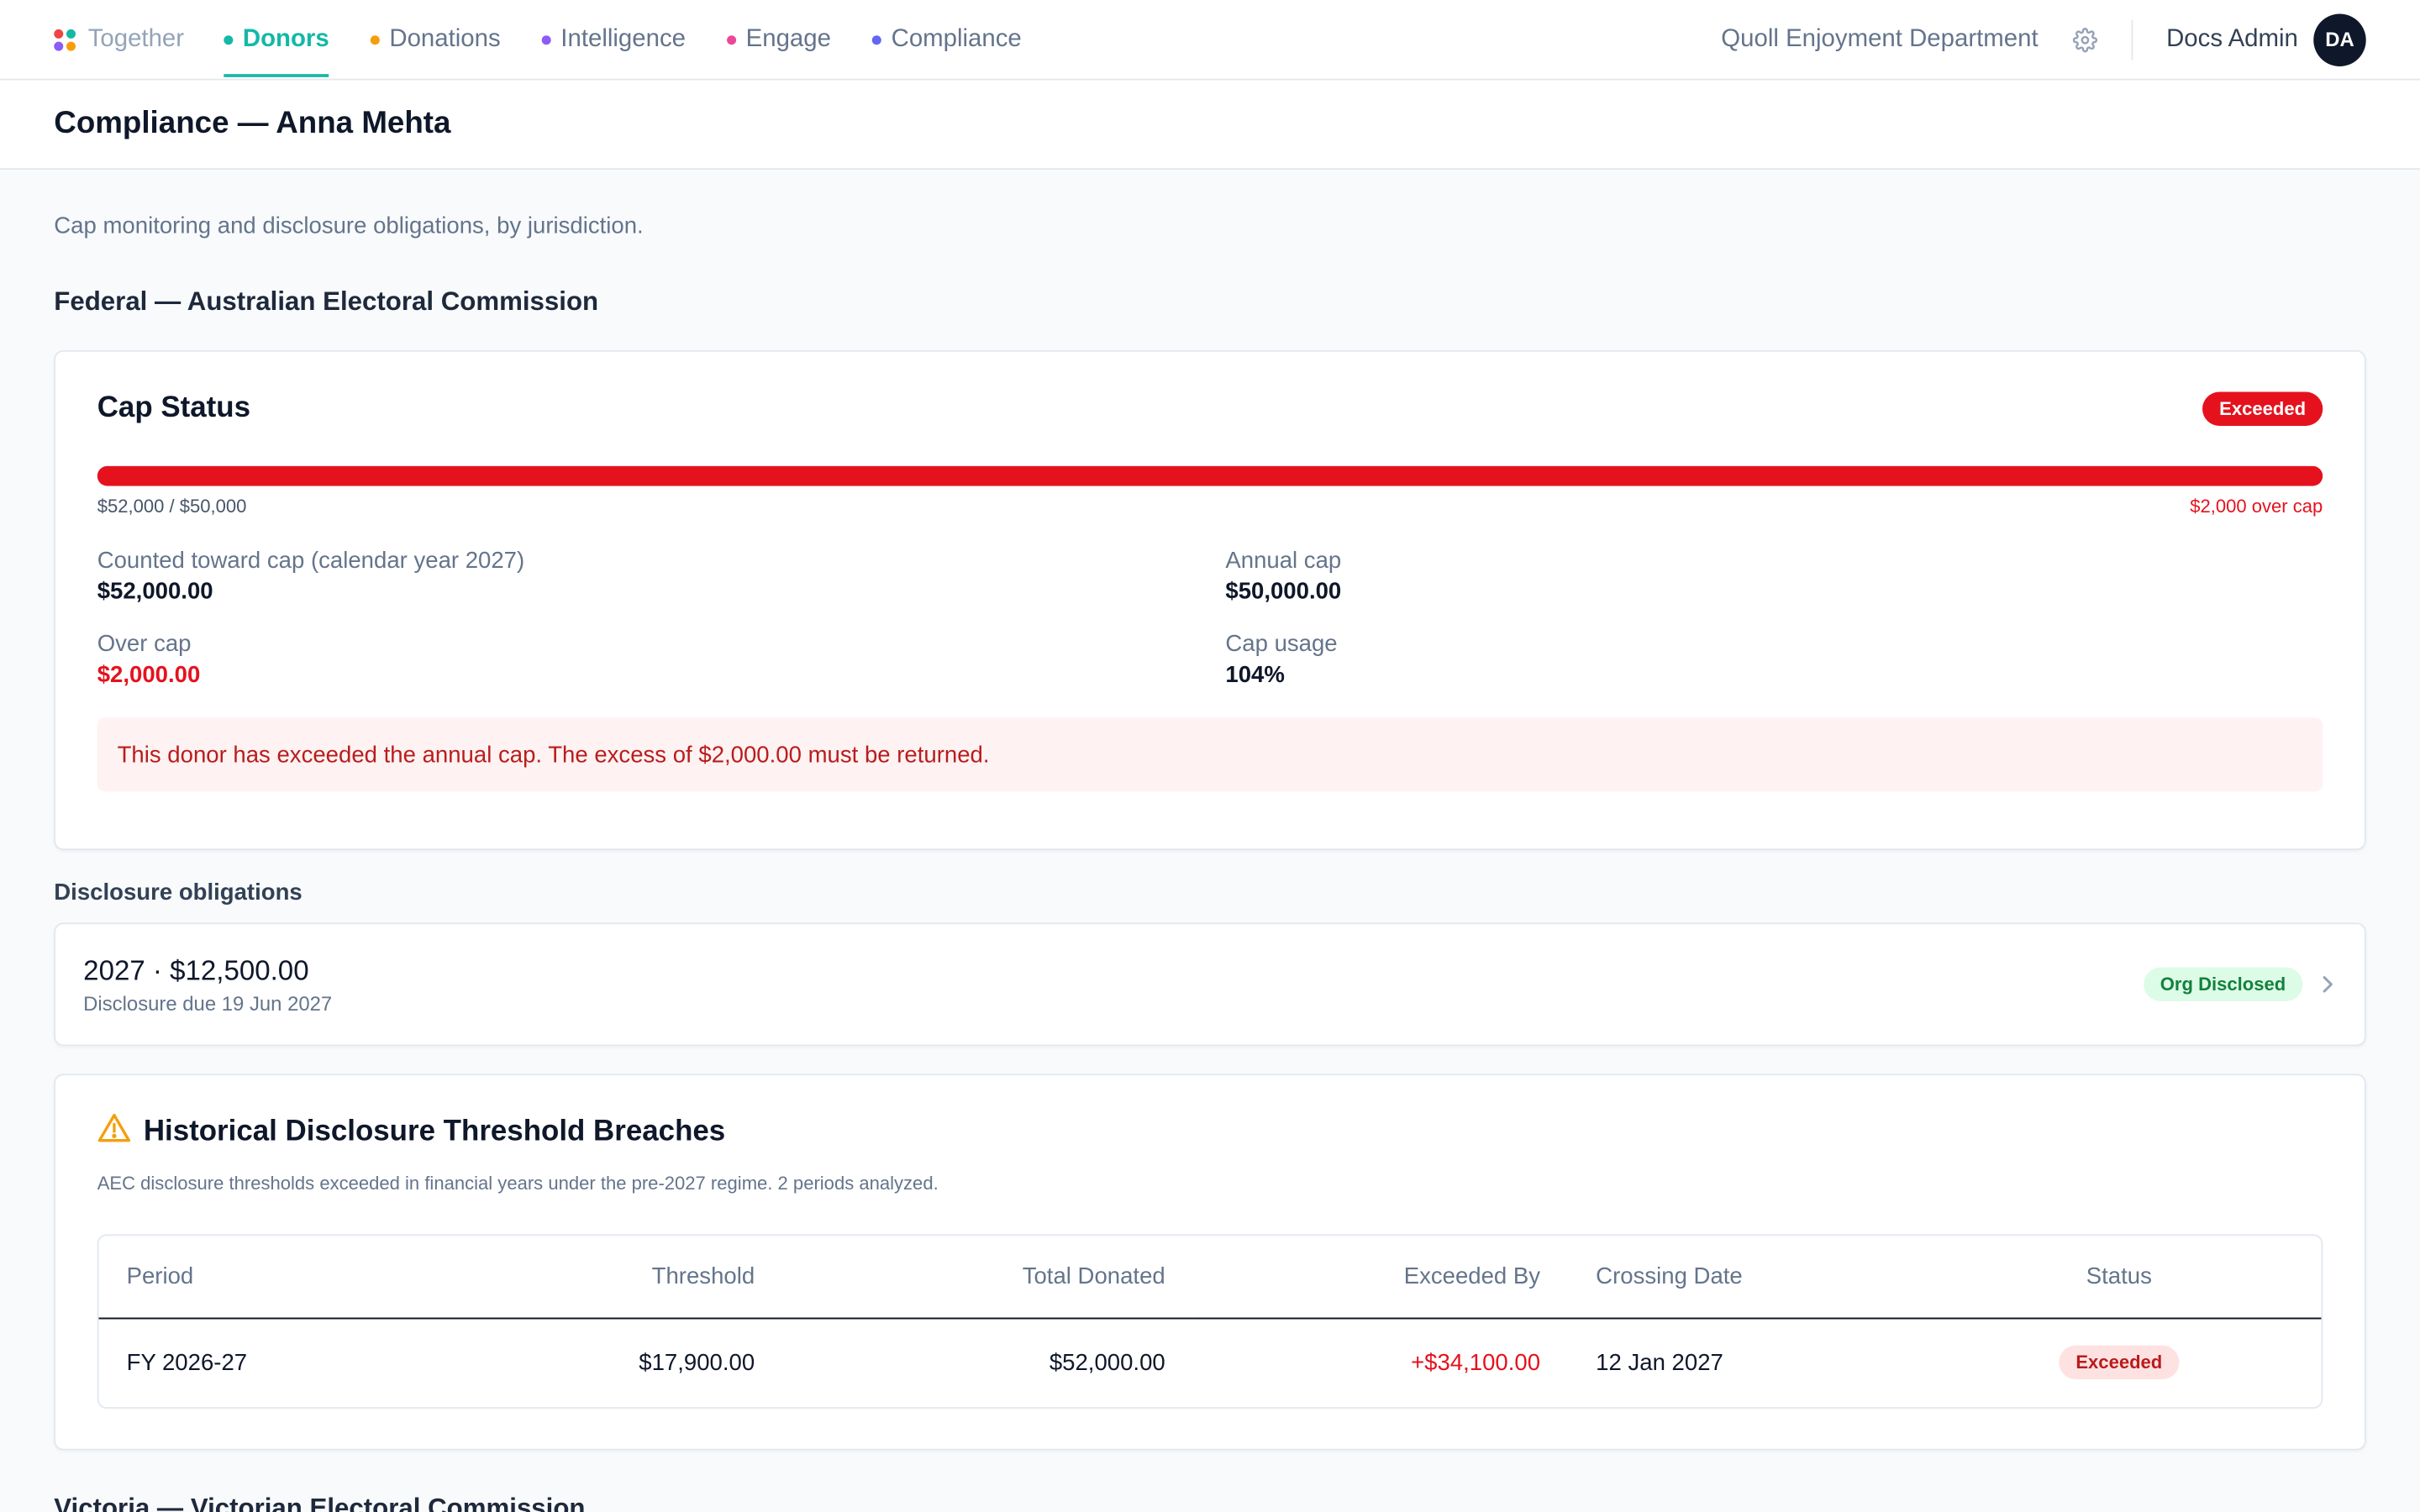 This screenshot has width=2420, height=1512. I want to click on nav-item-label: Donations, so click(445, 38).